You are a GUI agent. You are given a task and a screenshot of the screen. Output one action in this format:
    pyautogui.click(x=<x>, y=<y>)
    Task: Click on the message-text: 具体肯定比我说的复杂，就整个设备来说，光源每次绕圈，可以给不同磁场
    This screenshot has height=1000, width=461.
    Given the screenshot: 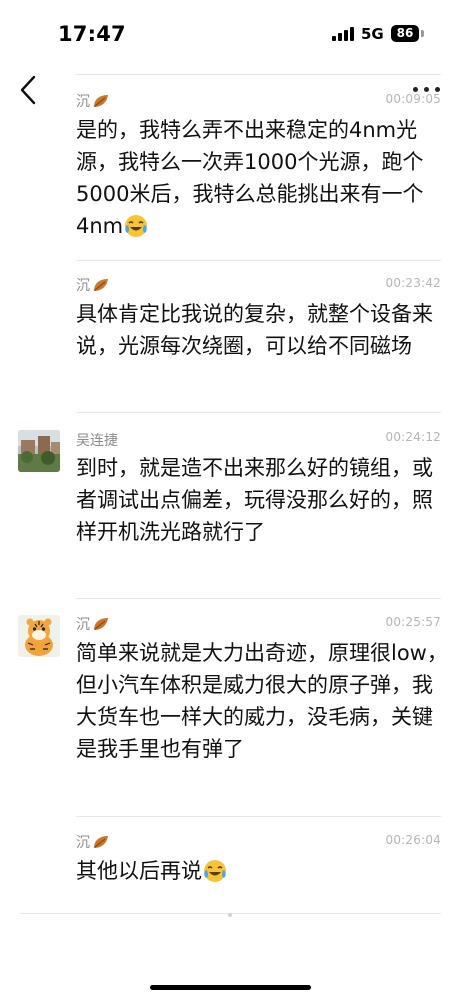 What is the action you would take?
    pyautogui.click(x=254, y=330)
    